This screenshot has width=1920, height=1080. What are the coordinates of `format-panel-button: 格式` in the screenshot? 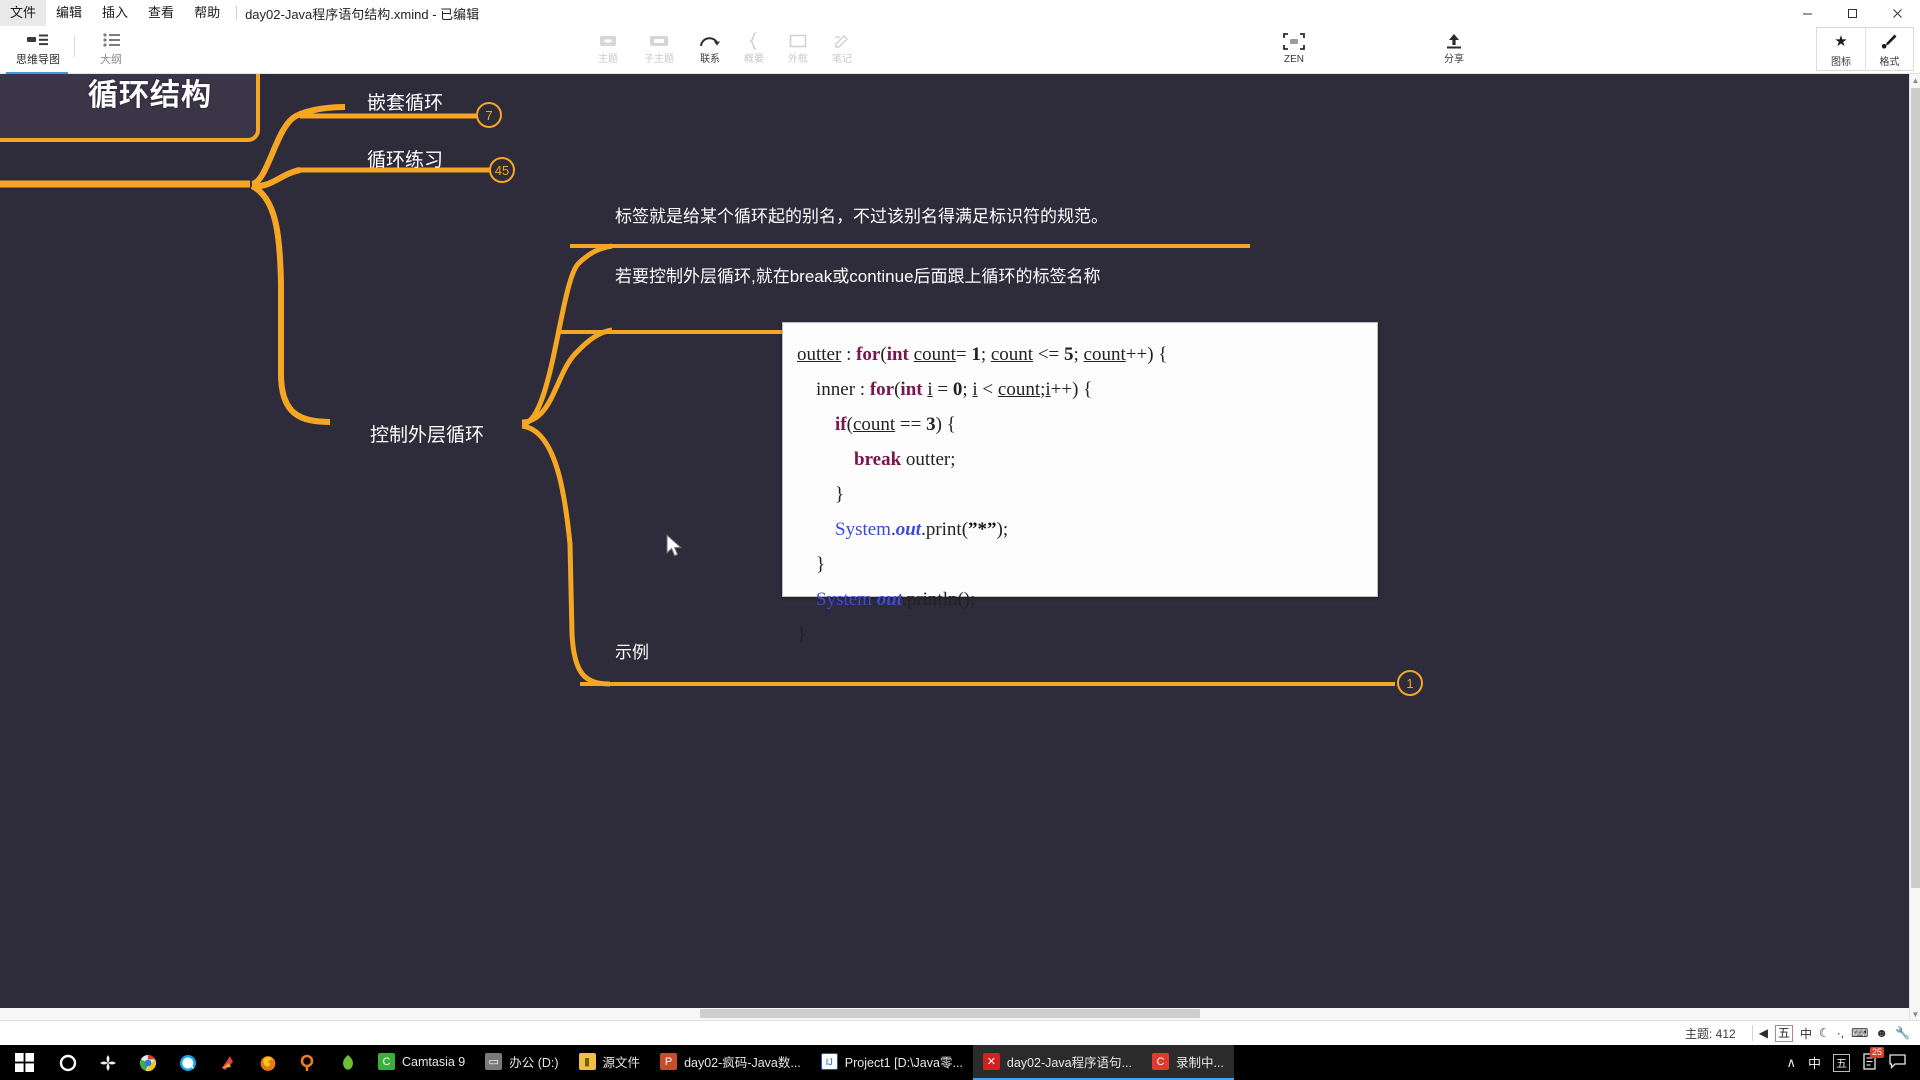 It's located at (1889, 49).